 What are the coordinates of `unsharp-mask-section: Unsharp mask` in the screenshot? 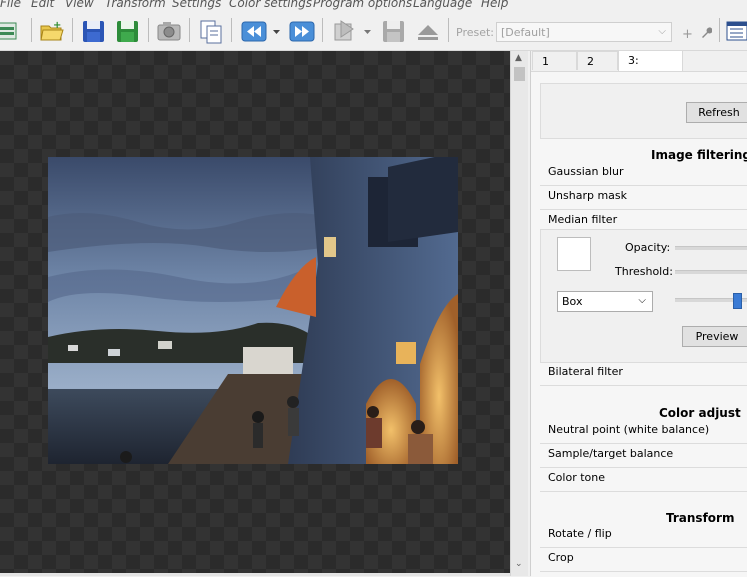 It's located at (587, 195).